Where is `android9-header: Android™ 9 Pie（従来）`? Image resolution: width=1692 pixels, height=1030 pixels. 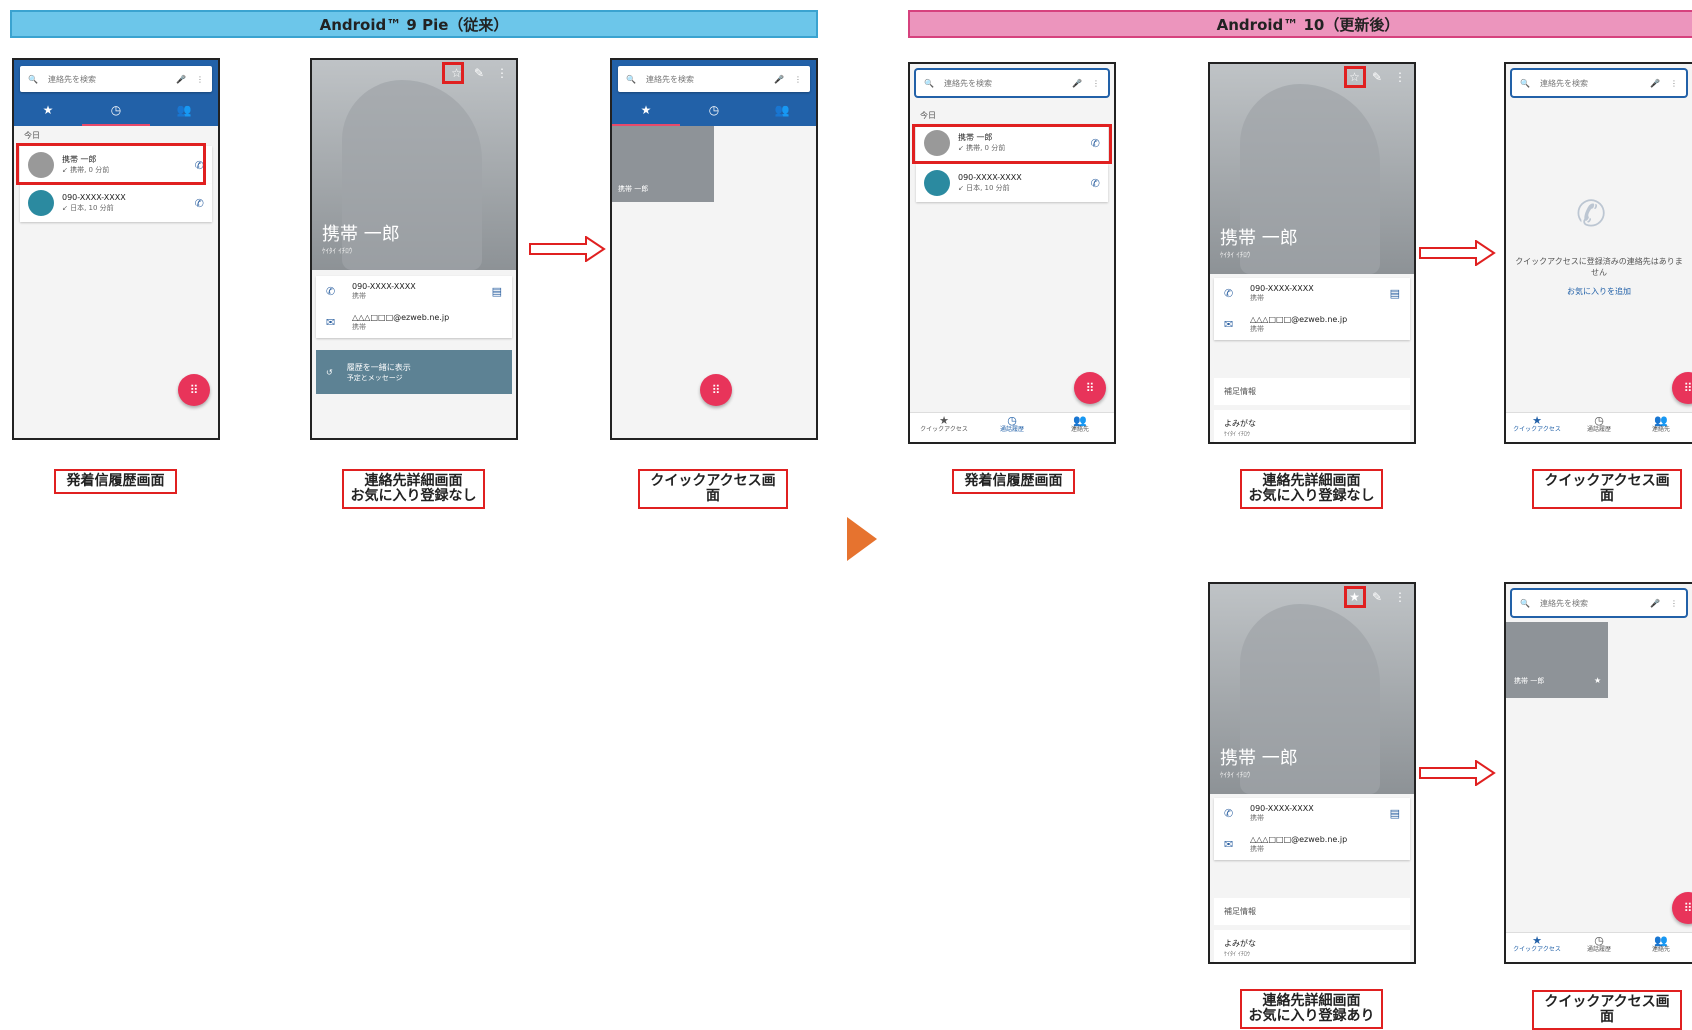
android9-header: Android™ 9 Pie（従来） is located at coordinates (414, 24).